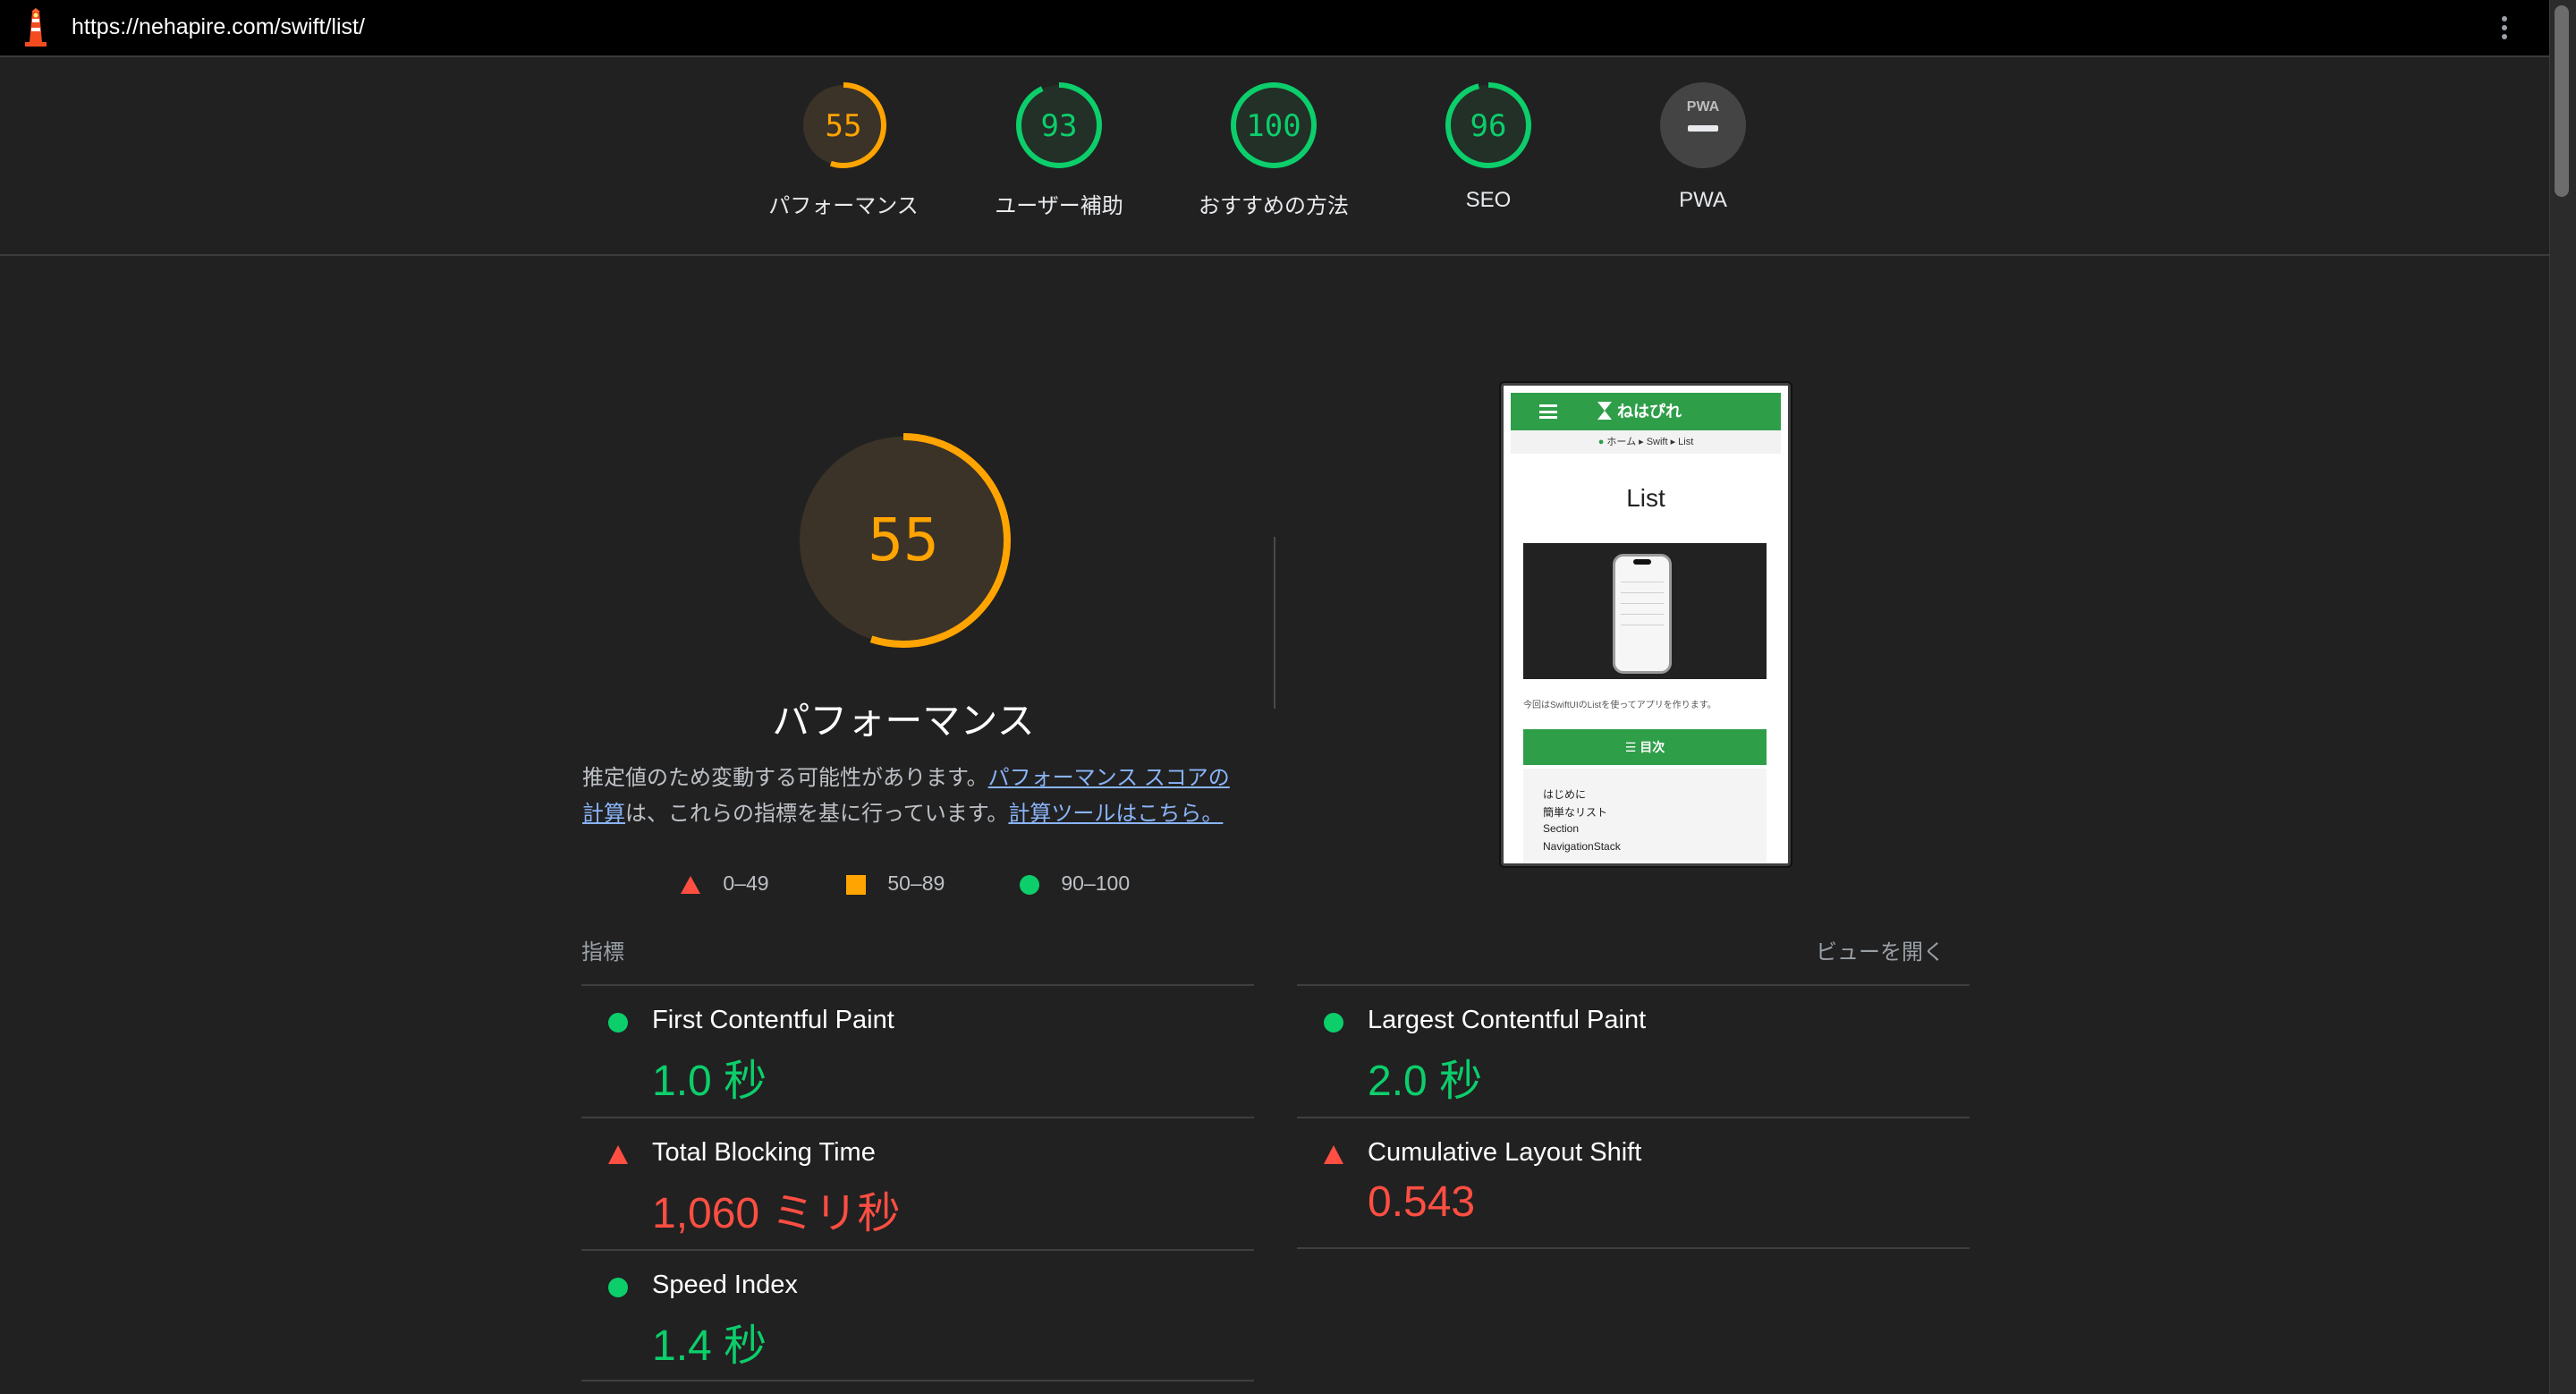  Describe the element at coordinates (690, 885) in the screenshot. I see `red-triangle-icon` at that location.